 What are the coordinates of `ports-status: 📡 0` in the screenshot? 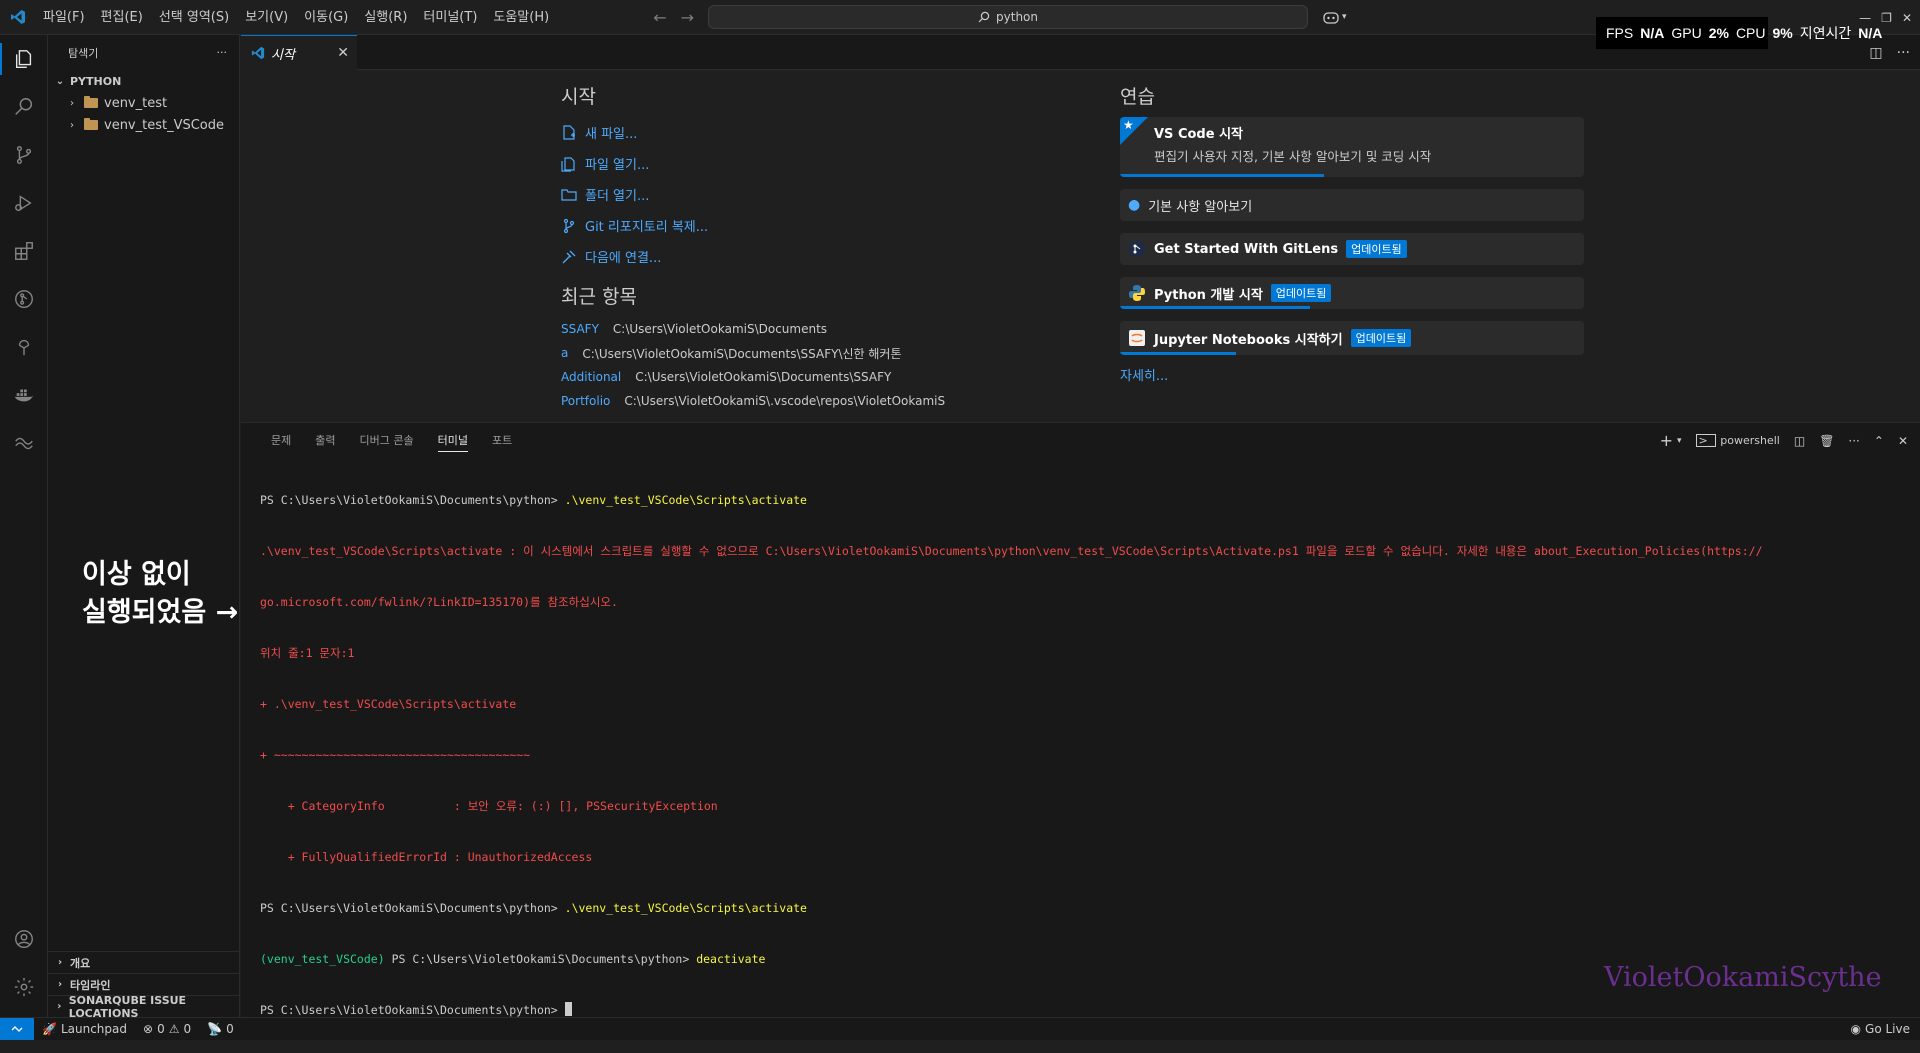 It's located at (220, 1029).